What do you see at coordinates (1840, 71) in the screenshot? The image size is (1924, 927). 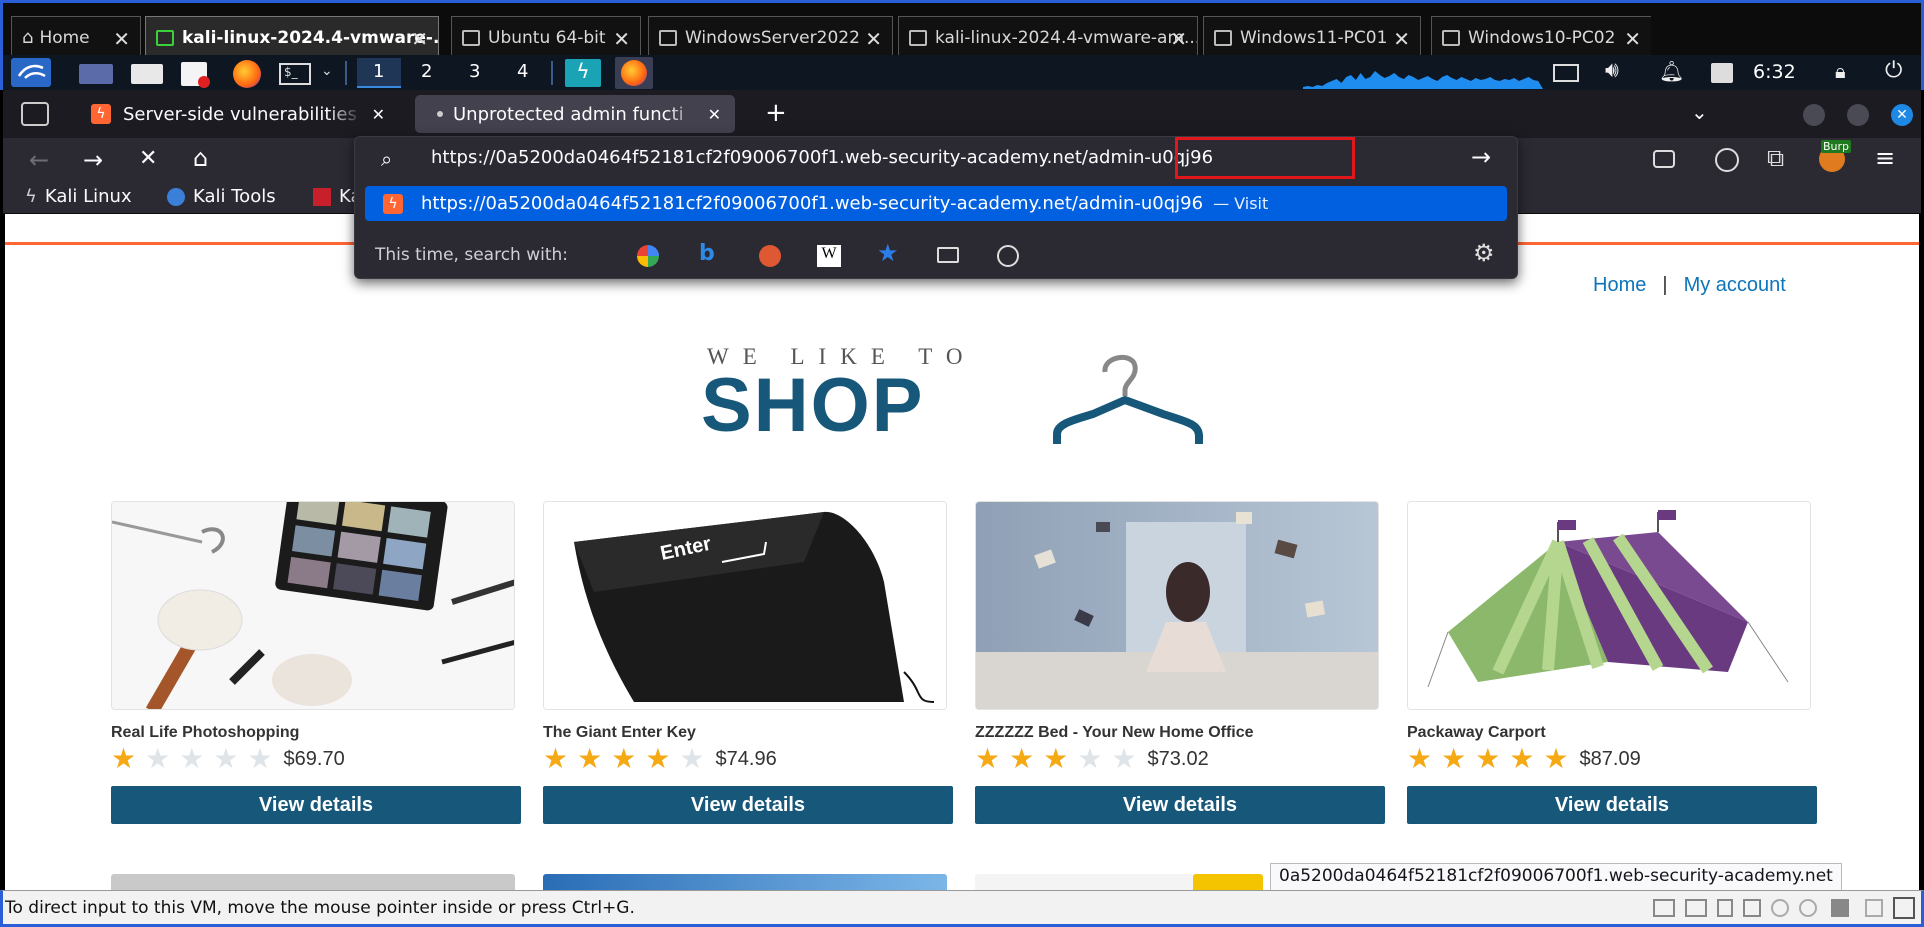 I see `lock-icon: 🔒︎` at bounding box center [1840, 71].